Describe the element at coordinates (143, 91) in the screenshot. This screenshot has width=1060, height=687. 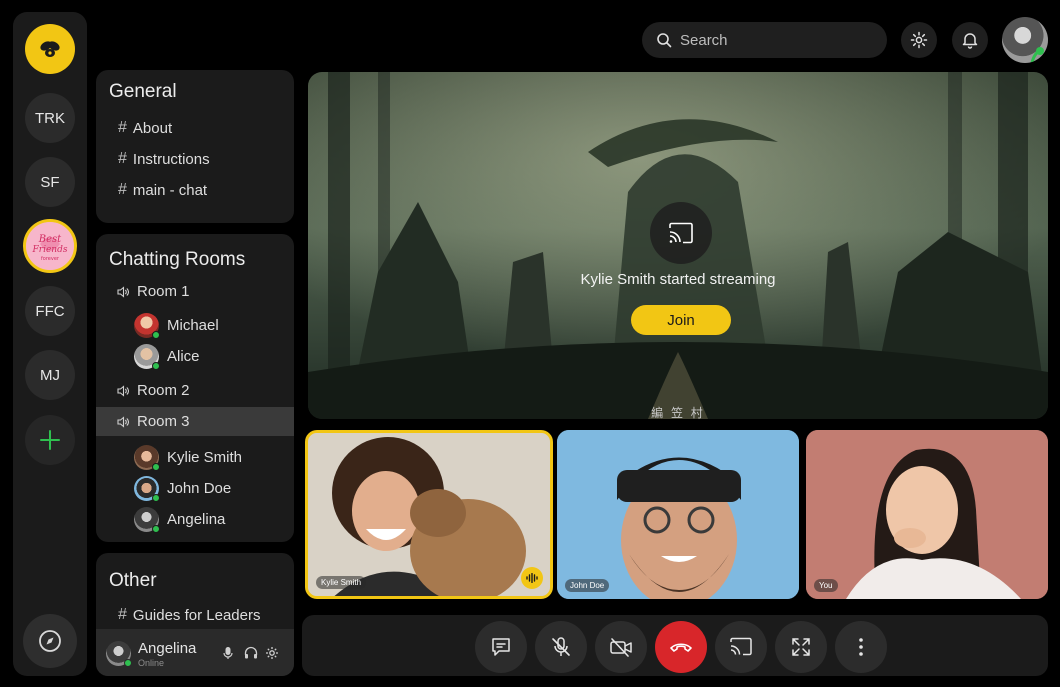
I see `section-title-general: General` at that location.